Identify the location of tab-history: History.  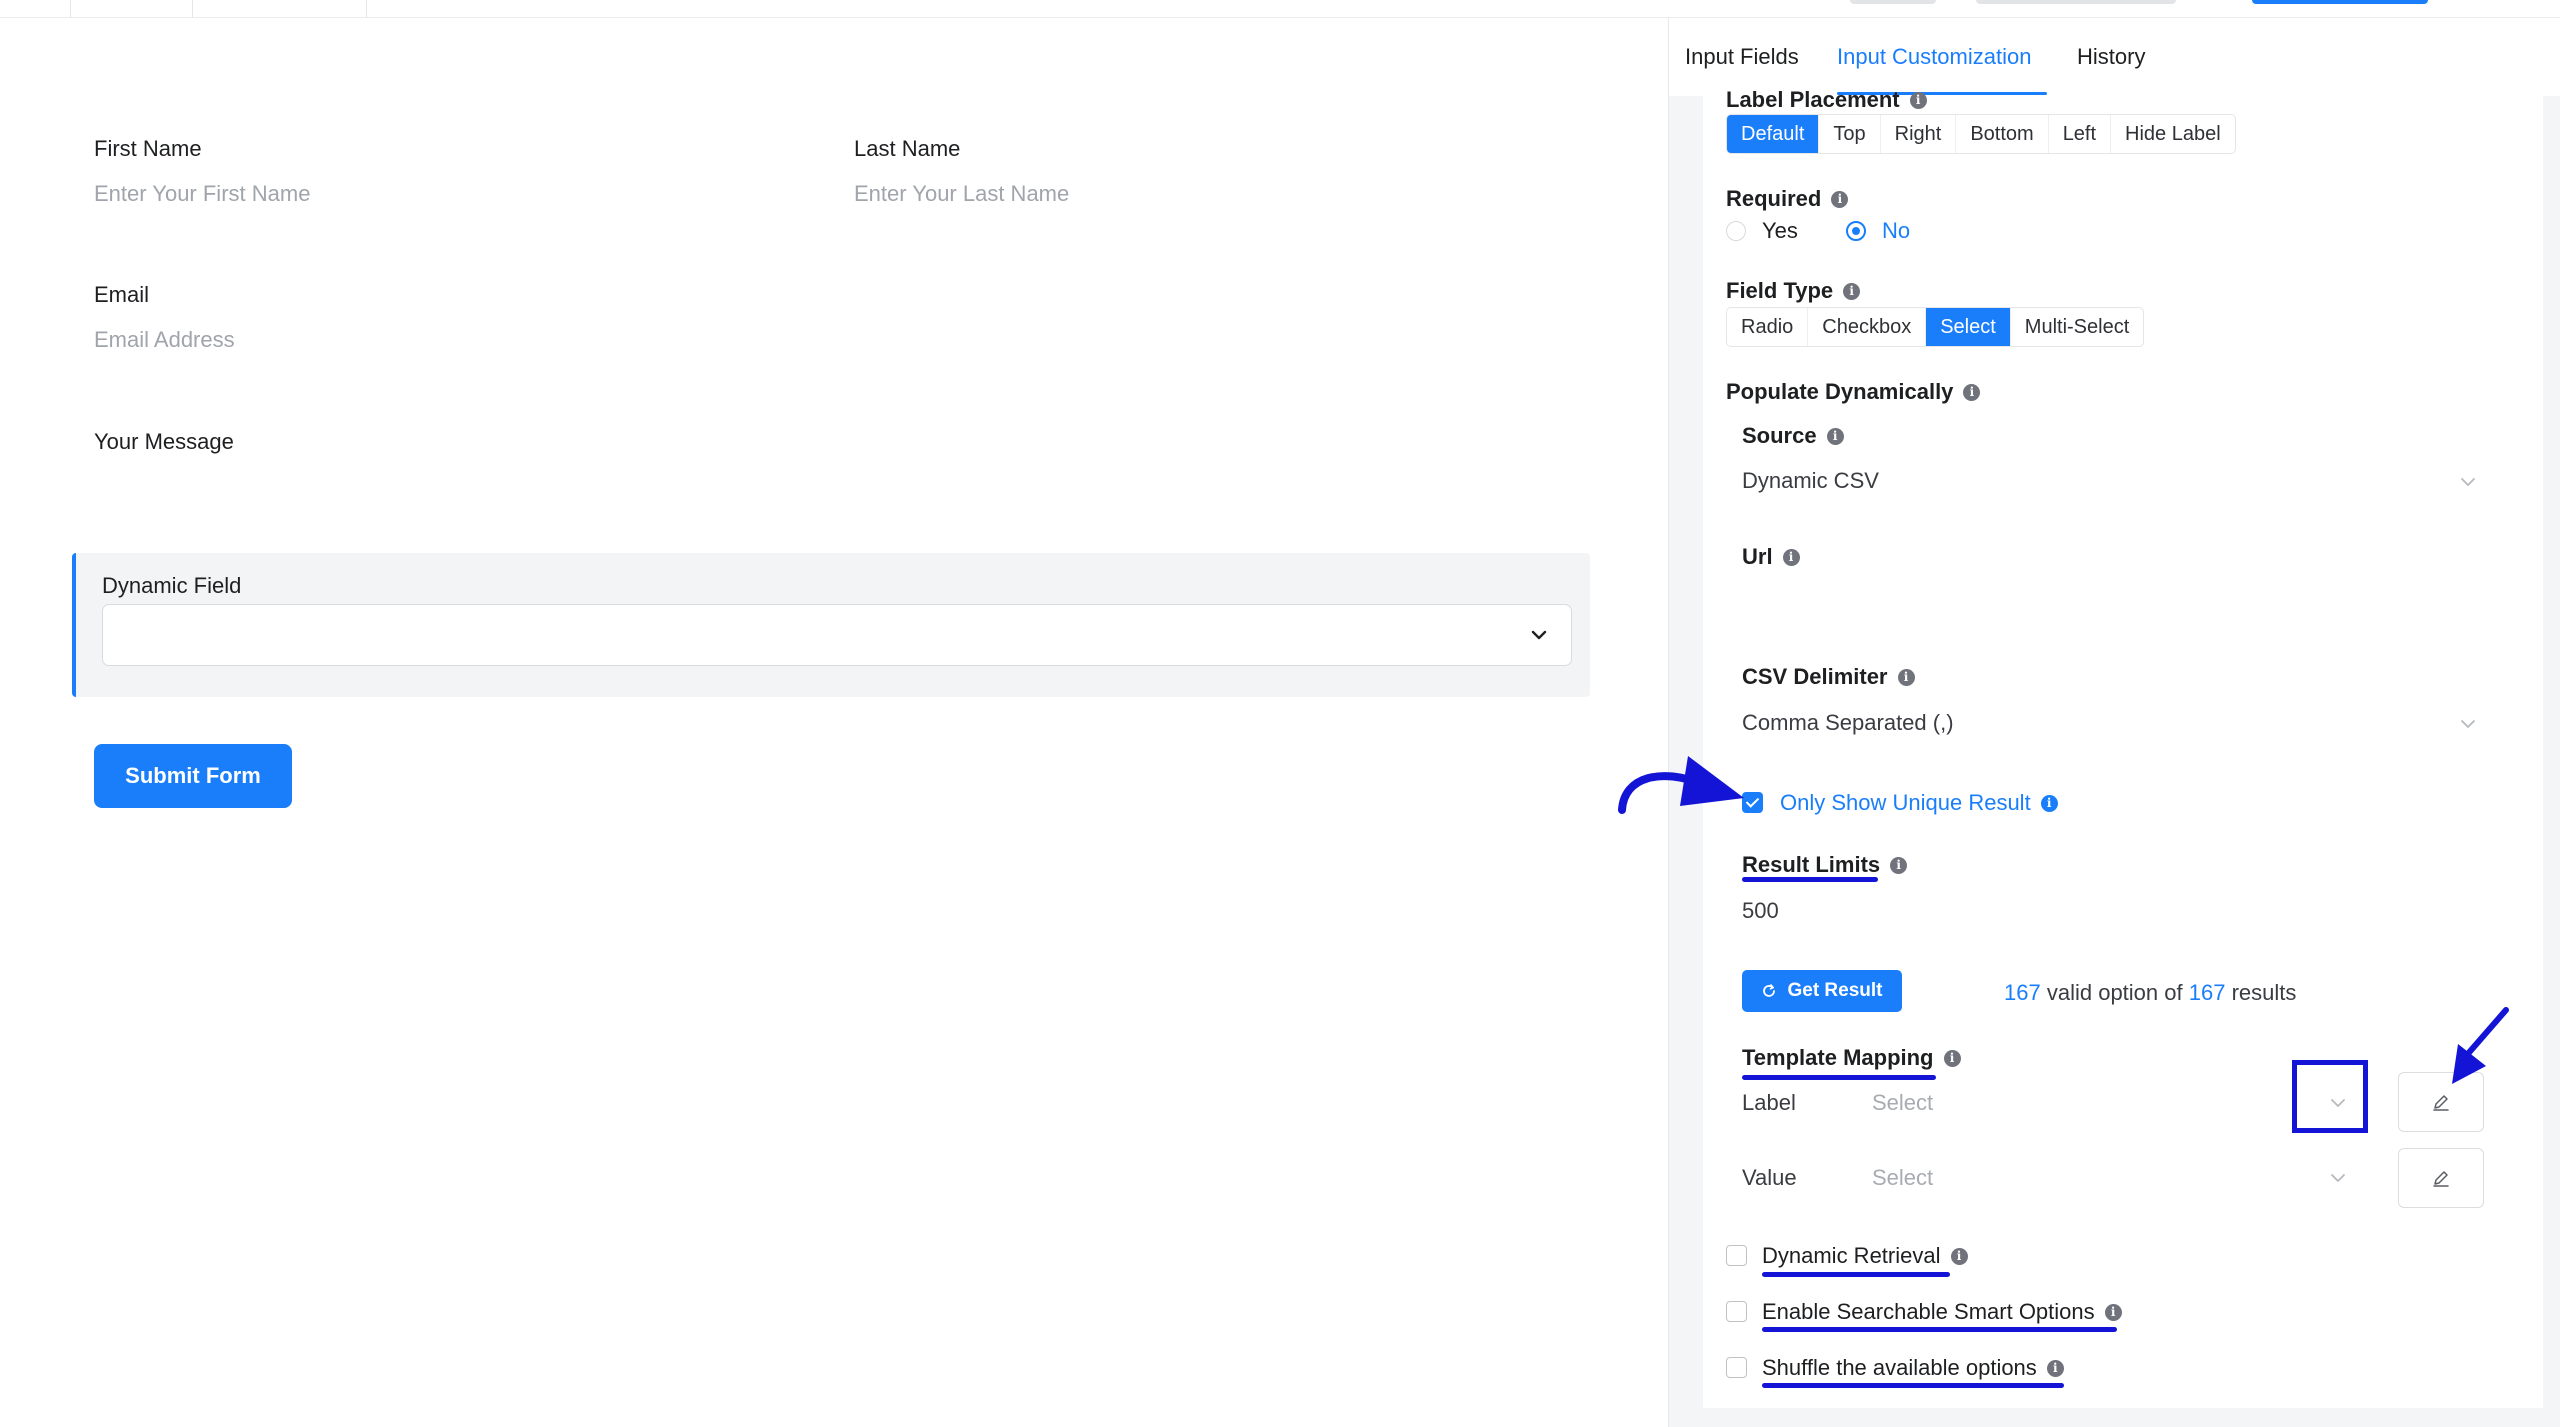
(2111, 57).